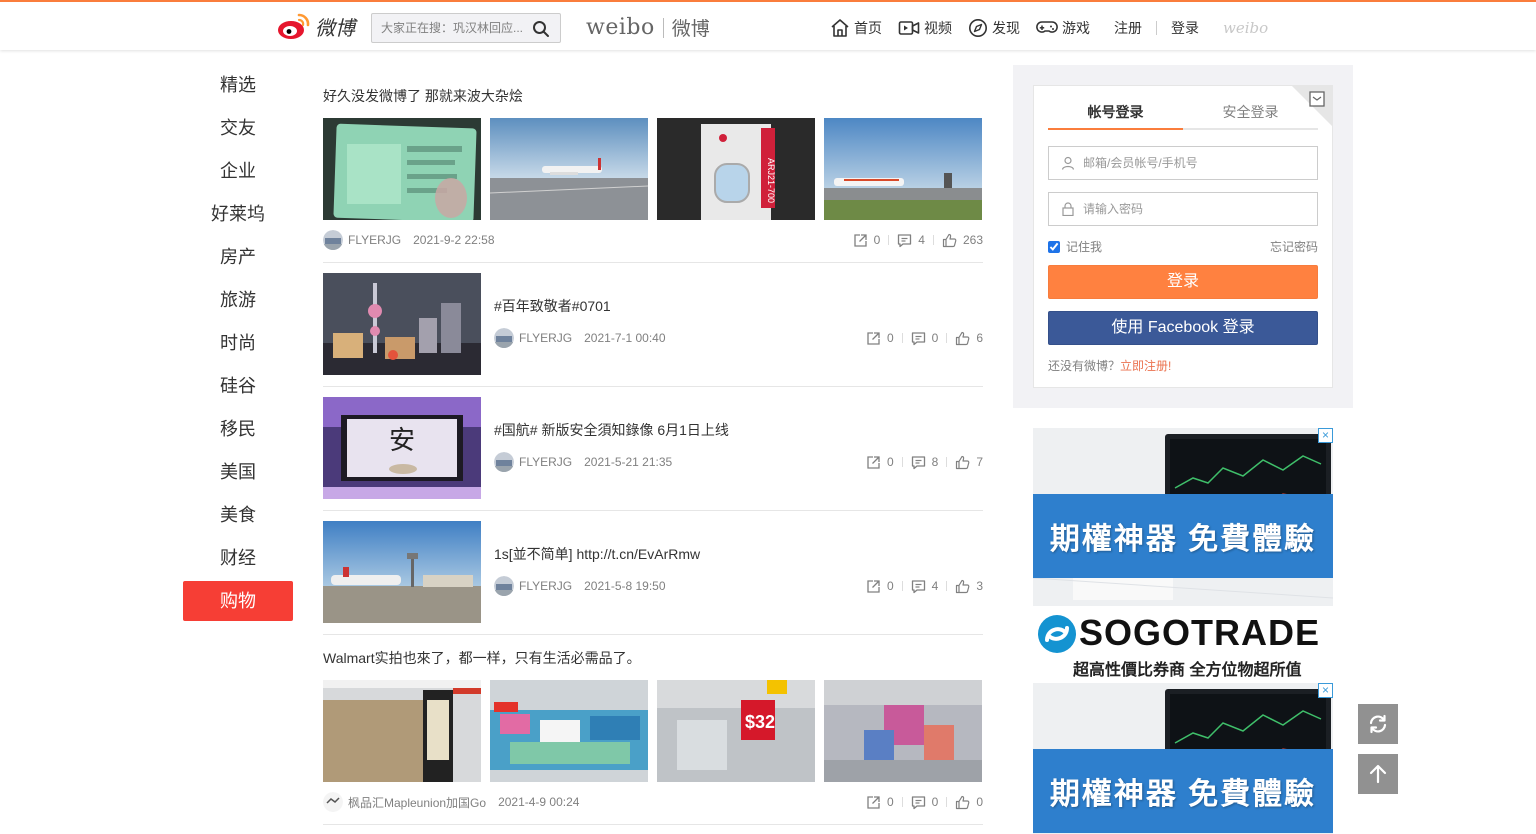 The height and width of the screenshot is (834, 1536). I want to click on login-button: 登录, so click(1183, 282).